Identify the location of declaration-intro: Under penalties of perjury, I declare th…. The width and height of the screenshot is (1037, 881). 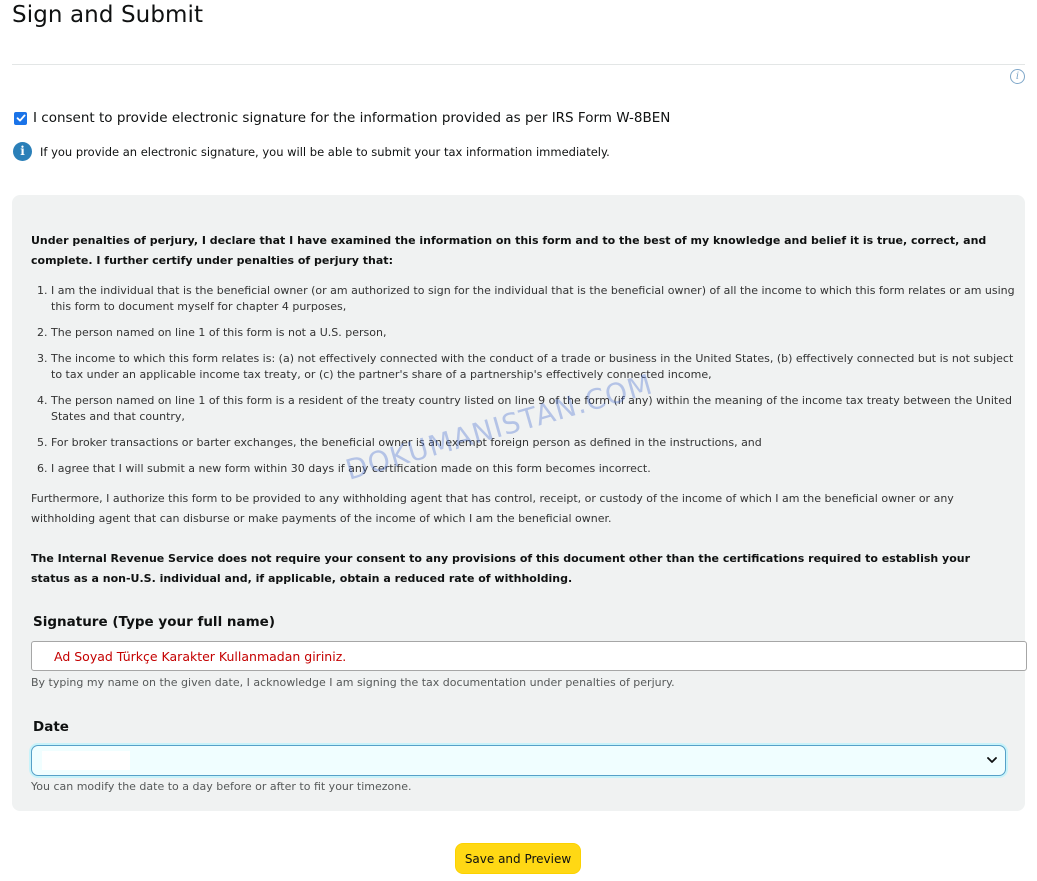
(509, 250).